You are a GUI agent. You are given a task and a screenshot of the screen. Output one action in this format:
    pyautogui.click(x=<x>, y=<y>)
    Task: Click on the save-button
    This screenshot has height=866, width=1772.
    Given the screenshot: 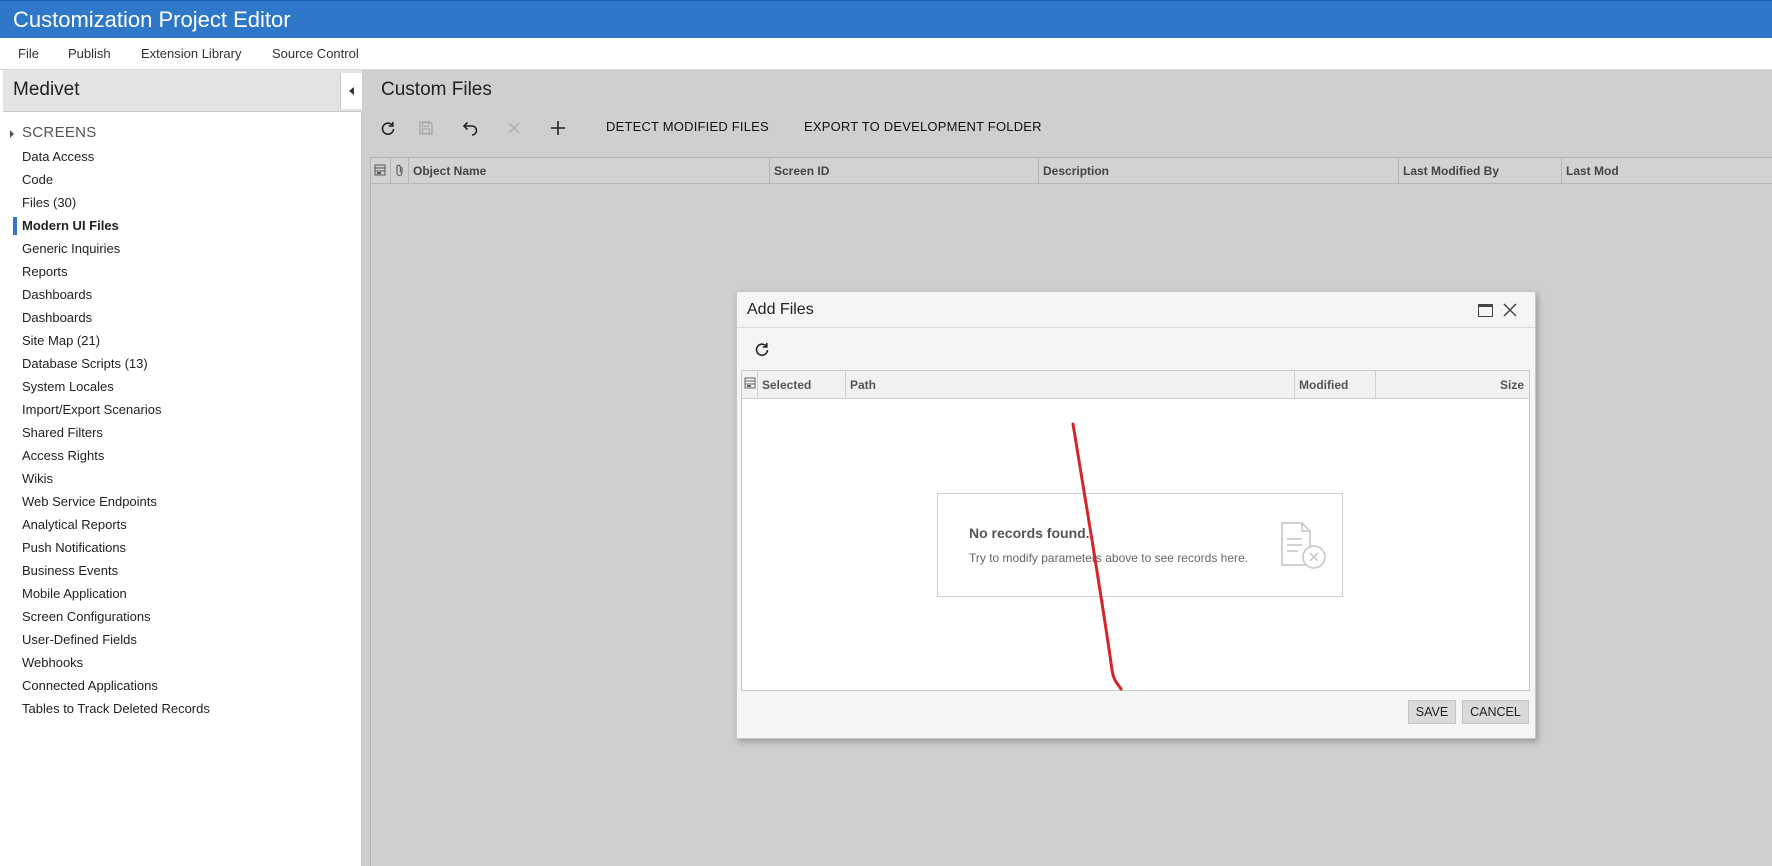 What is the action you would take?
    pyautogui.click(x=426, y=128)
    